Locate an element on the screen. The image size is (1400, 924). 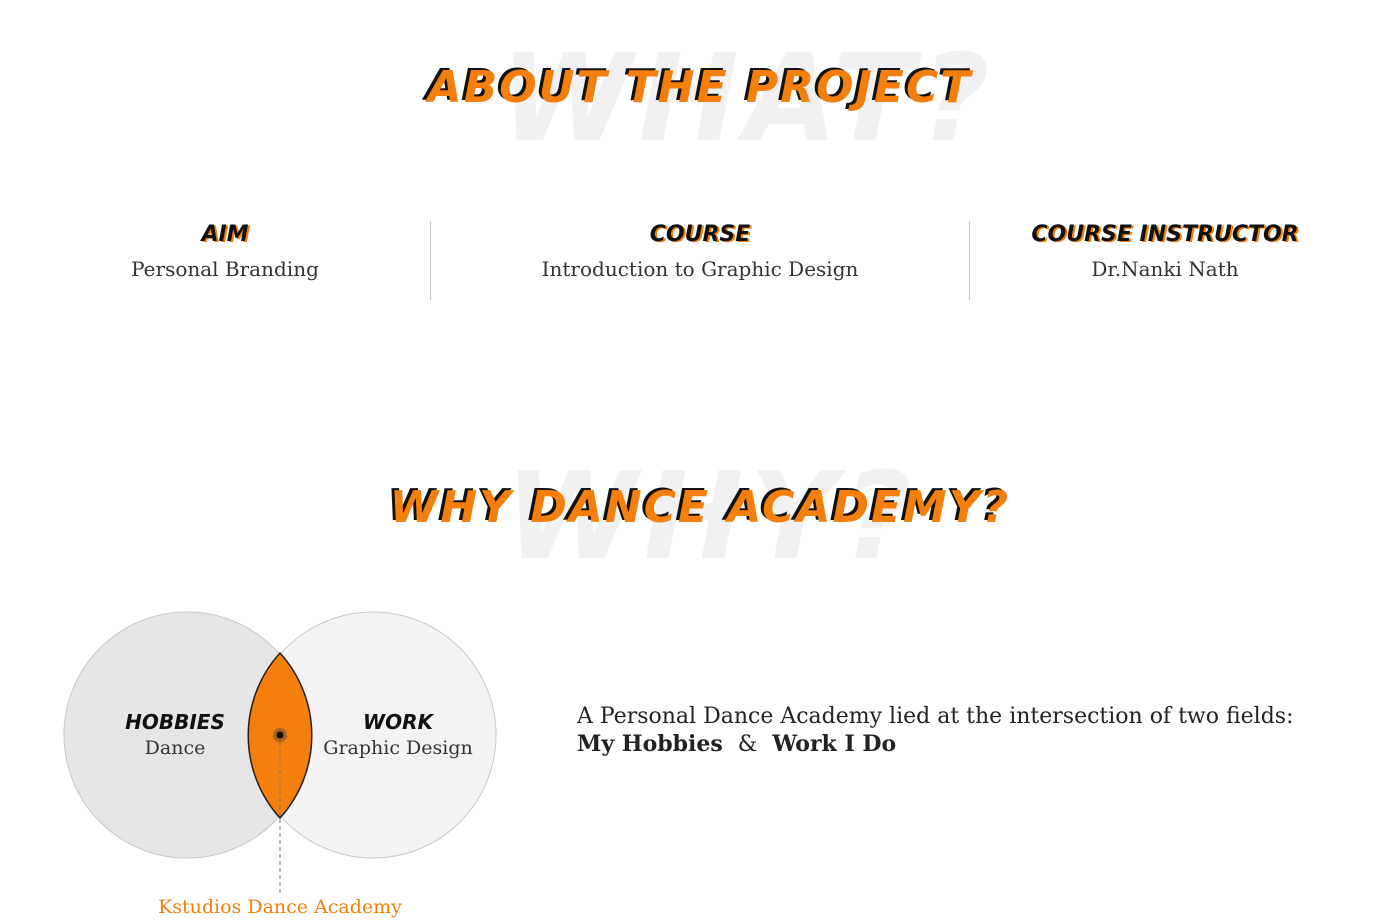
aim-column: AIM Personal Branding is located at coordinates (225, 251).